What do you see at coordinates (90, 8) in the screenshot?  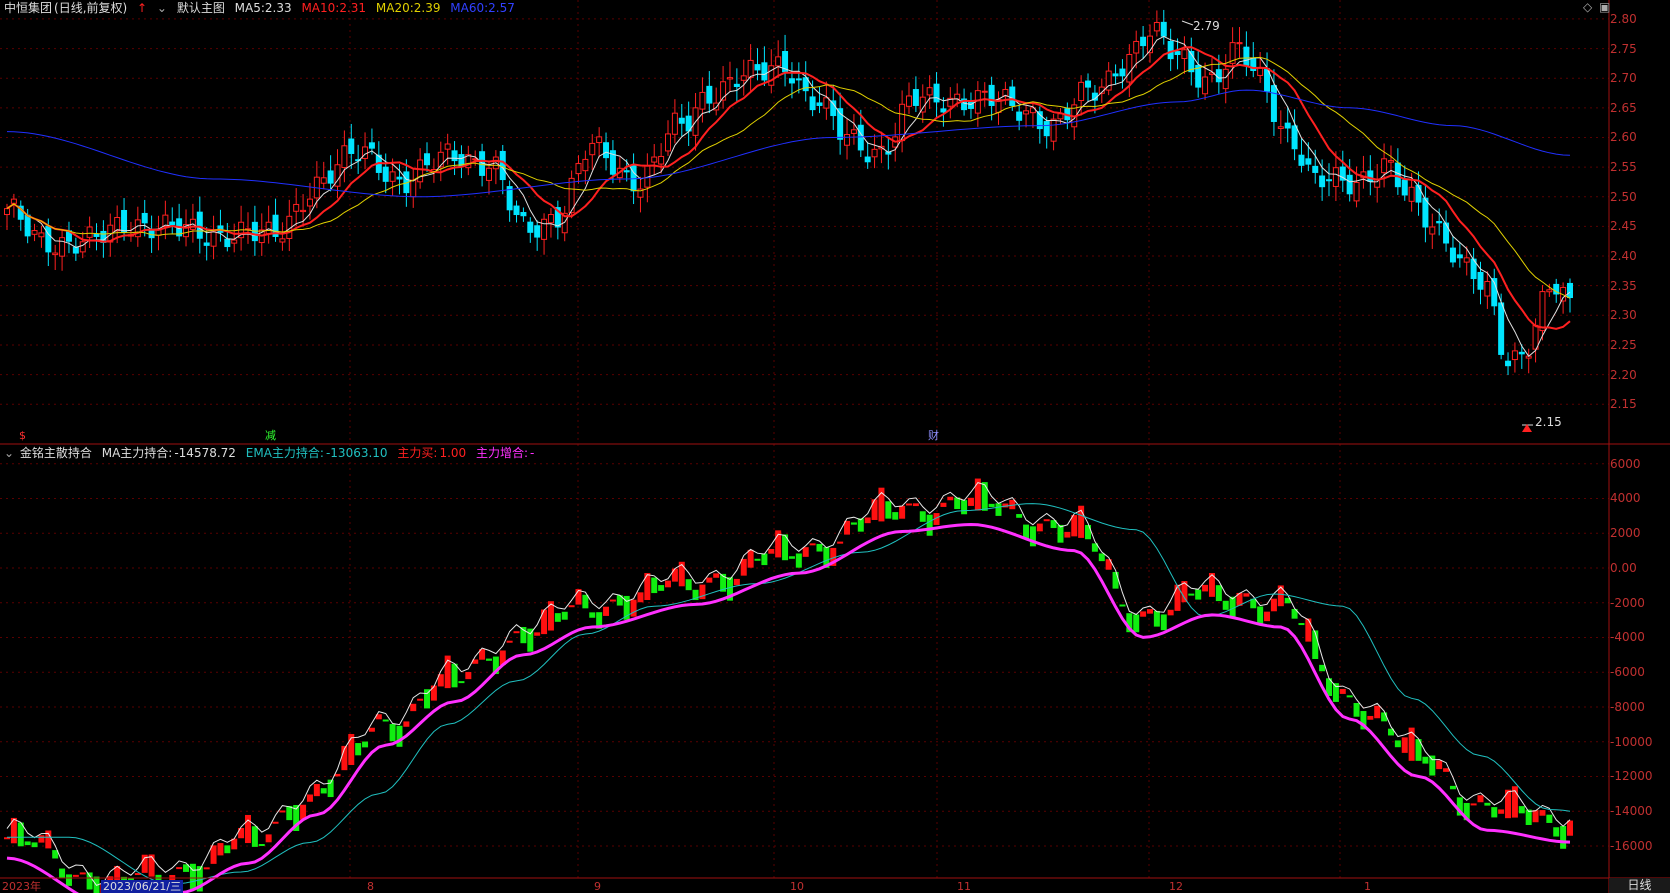 I see `chart-mode: (日线,前复权)` at bounding box center [90, 8].